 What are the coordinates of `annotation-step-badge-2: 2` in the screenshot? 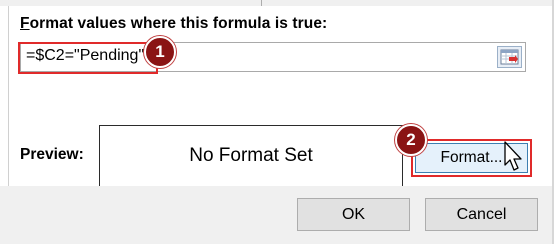 It's located at (411, 140).